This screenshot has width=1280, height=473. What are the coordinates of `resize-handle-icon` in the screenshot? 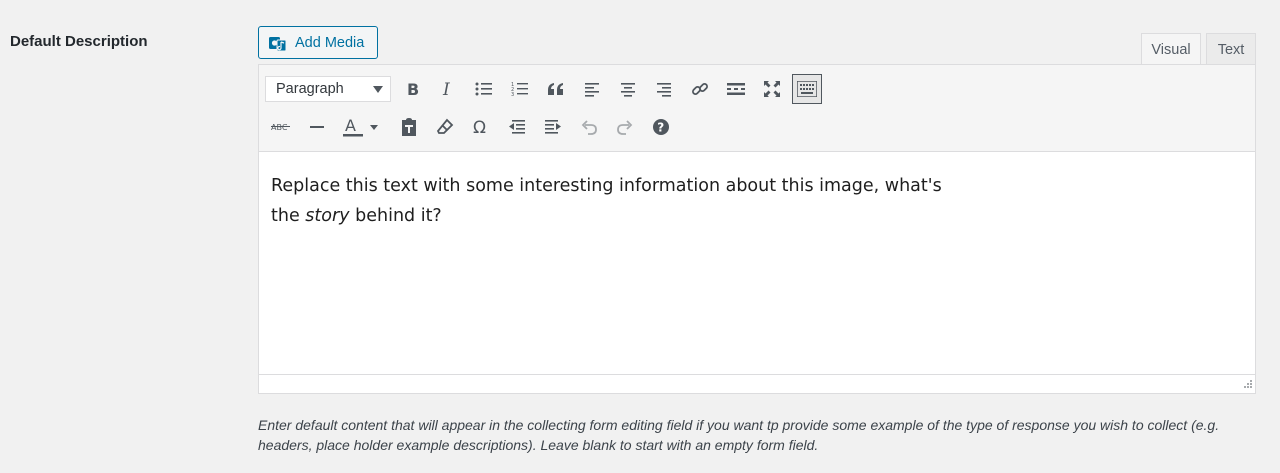 It's located at (1247, 385).